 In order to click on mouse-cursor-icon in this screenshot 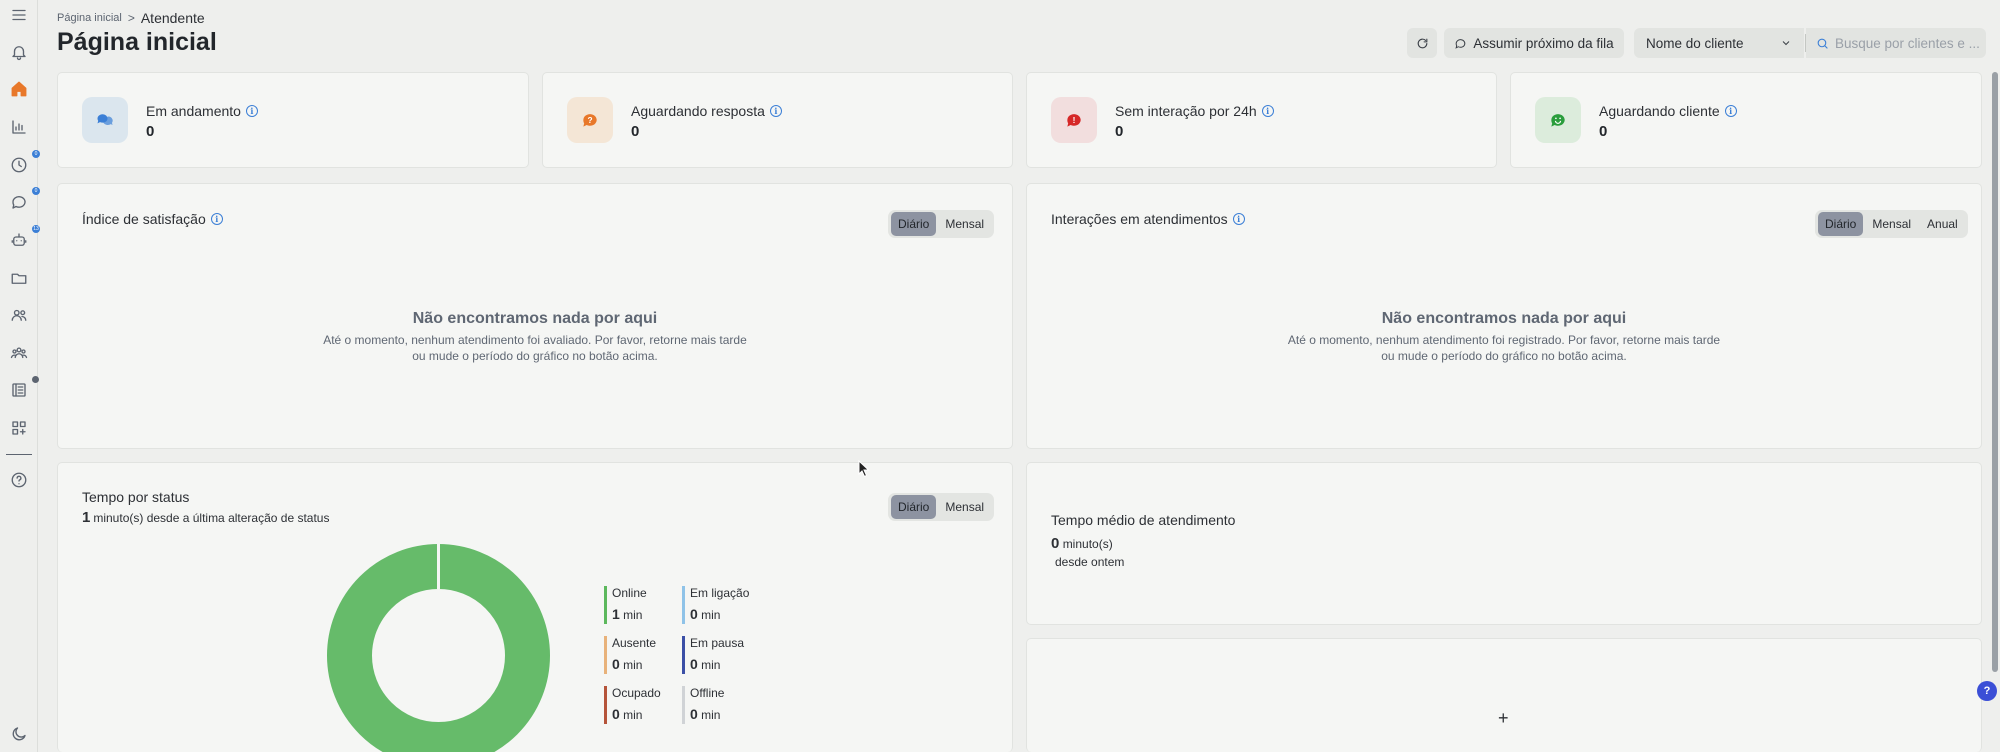, I will do `click(864, 469)`.